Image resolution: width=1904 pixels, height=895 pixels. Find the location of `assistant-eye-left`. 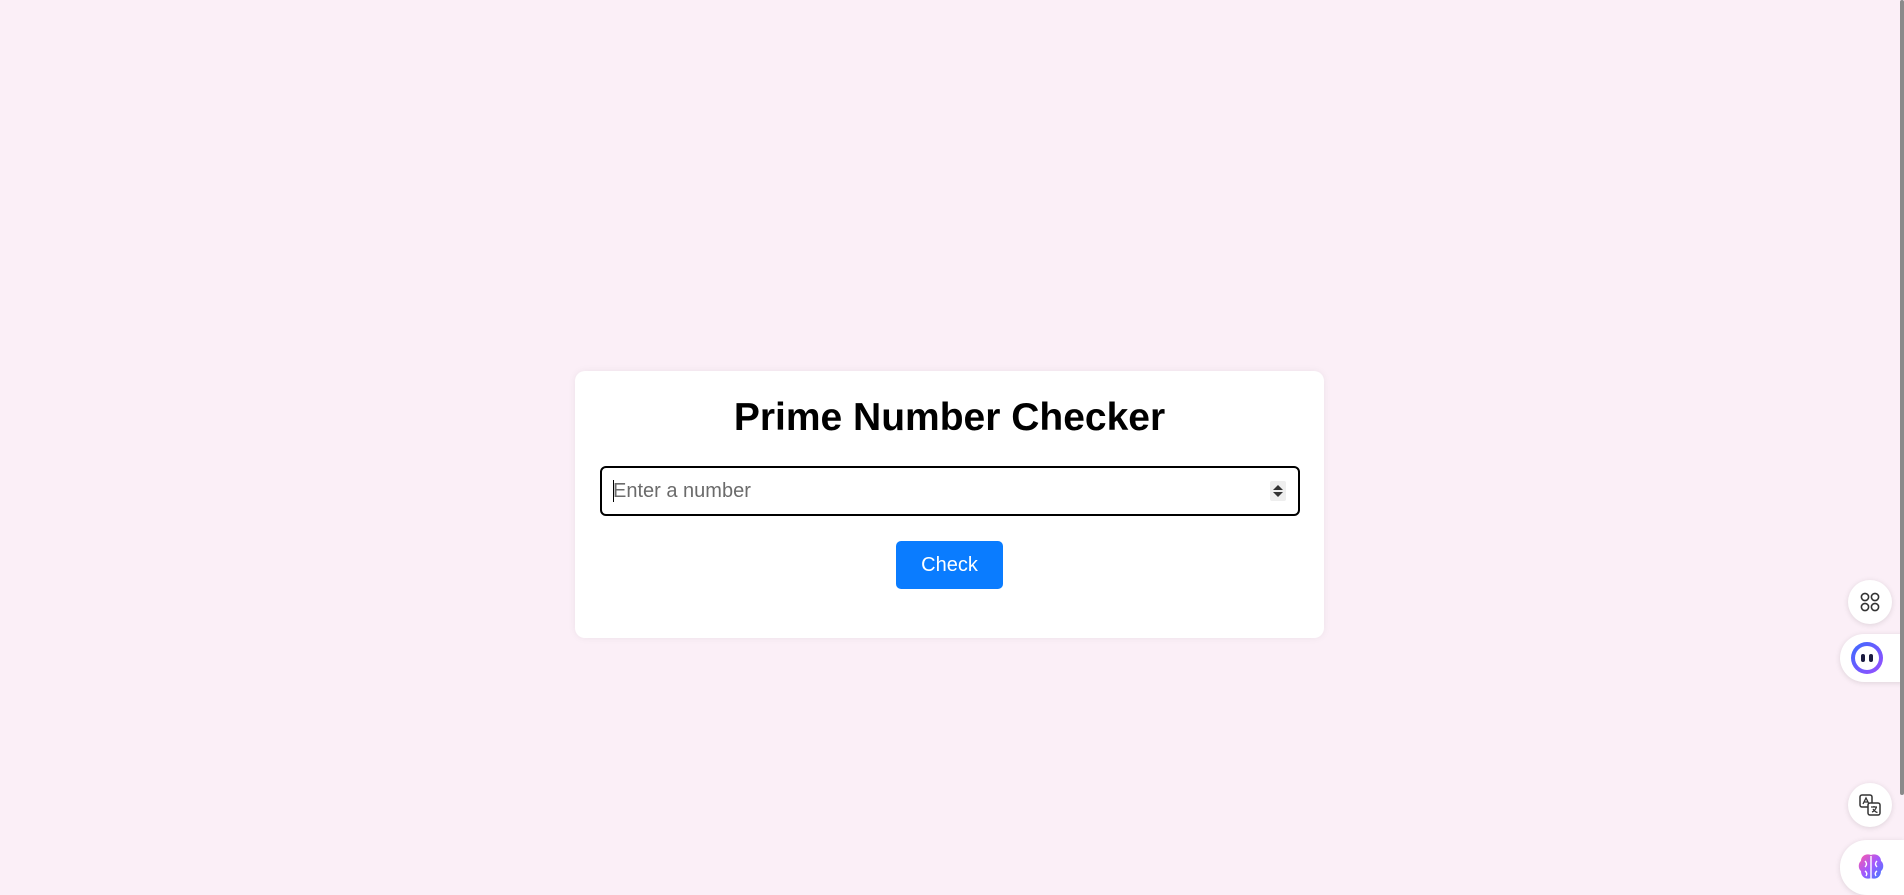

assistant-eye-left is located at coordinates (1863, 658).